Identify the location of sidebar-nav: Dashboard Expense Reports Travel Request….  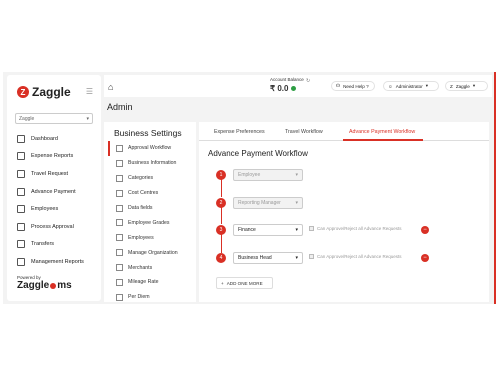
(57, 200).